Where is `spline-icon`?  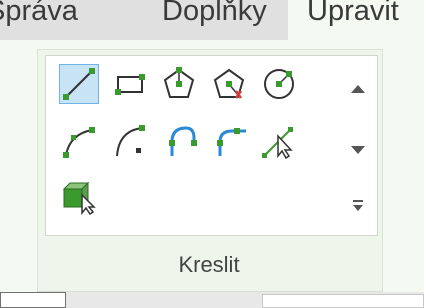
spline-icon is located at coordinates (277, 143).